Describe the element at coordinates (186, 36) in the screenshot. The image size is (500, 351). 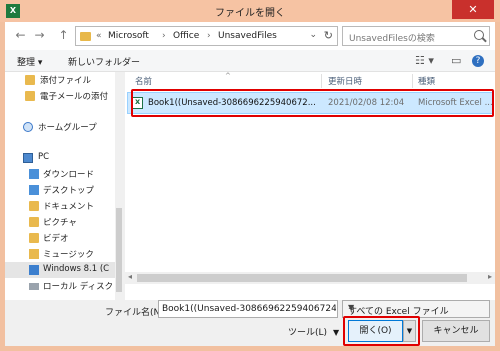
I see `breadcrumb-office: Office` at that location.